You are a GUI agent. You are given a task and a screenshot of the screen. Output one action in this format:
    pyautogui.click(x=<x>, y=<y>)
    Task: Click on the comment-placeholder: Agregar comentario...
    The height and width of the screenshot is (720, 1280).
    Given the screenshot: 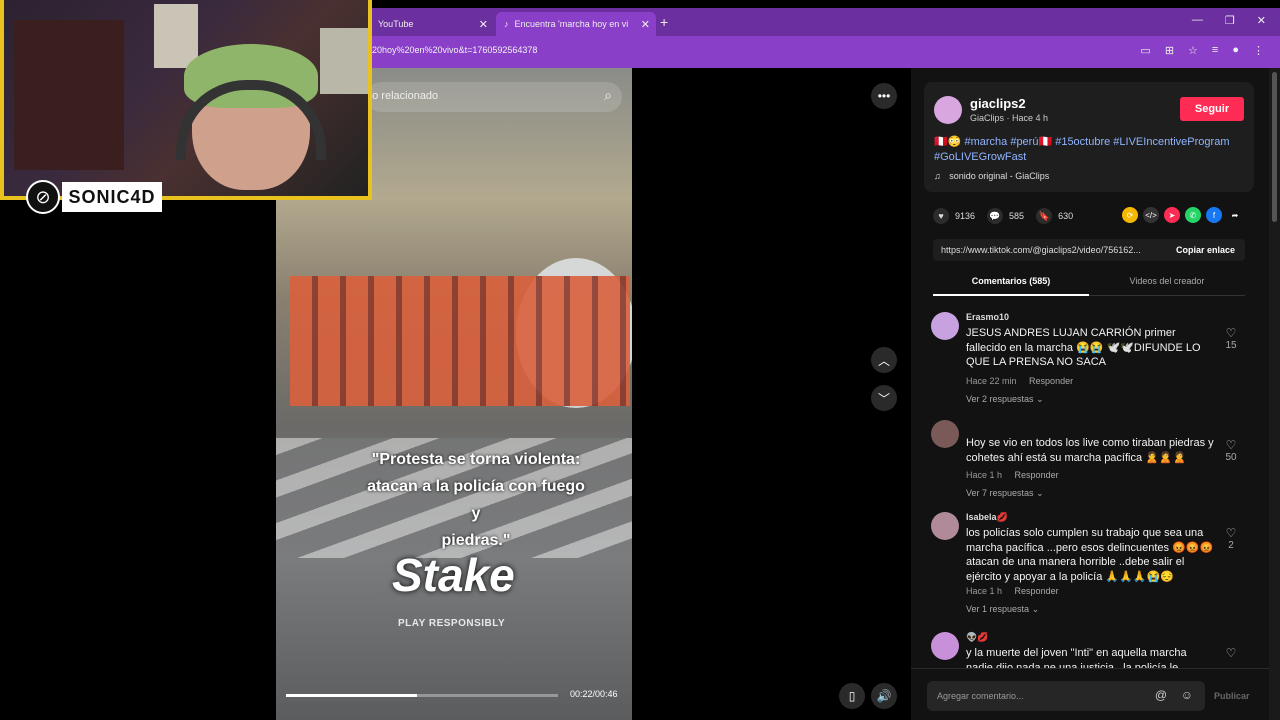 What is the action you would take?
    pyautogui.click(x=980, y=696)
    